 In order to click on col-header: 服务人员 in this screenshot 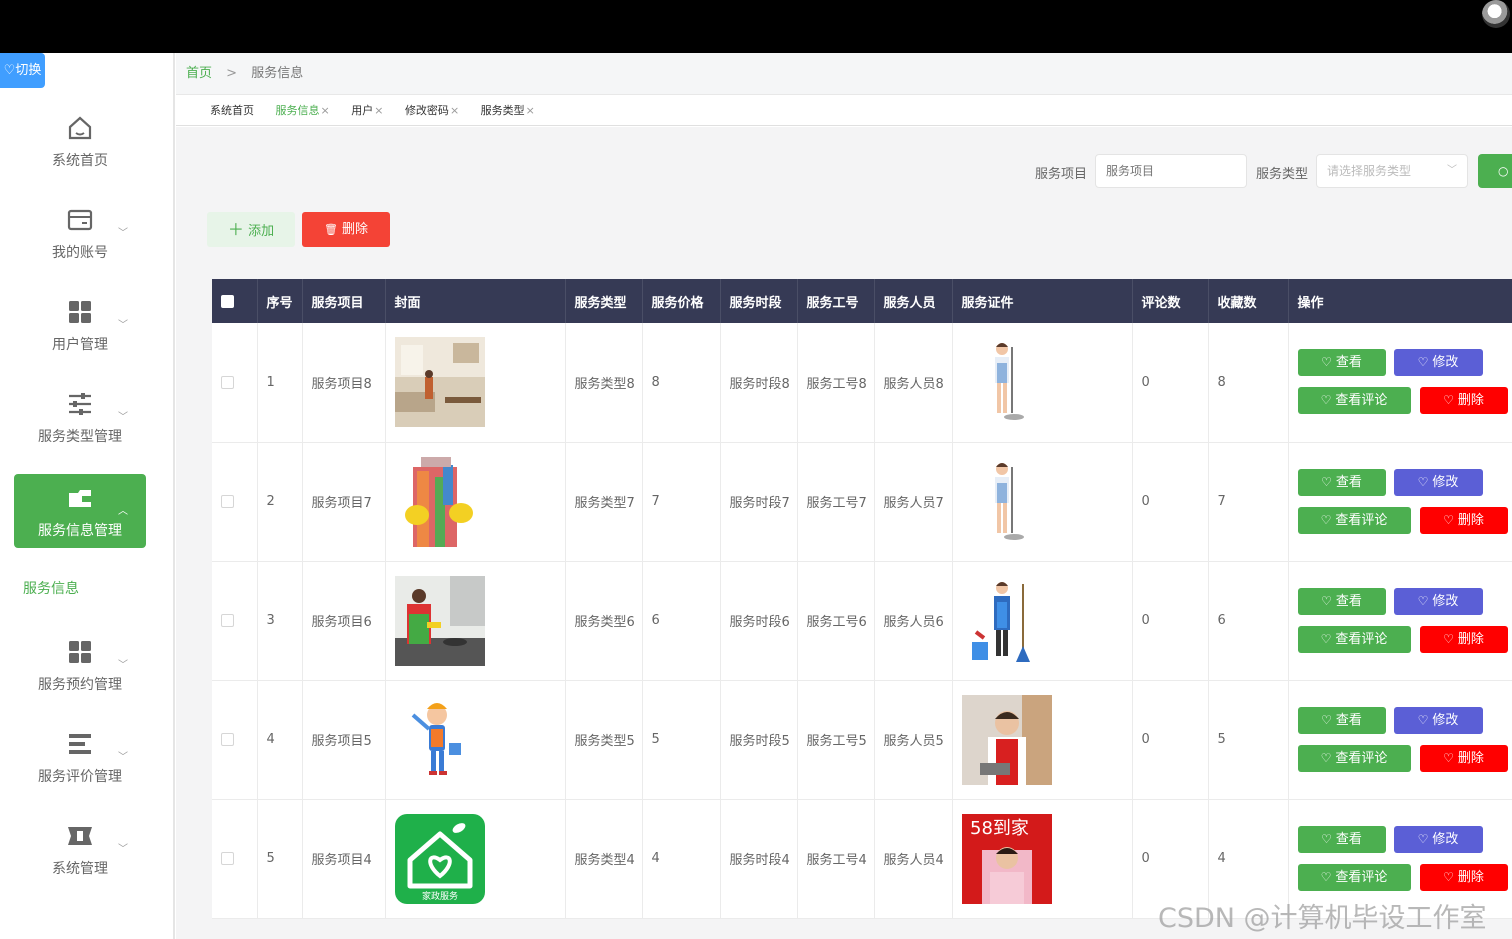, I will do `click(913, 301)`.